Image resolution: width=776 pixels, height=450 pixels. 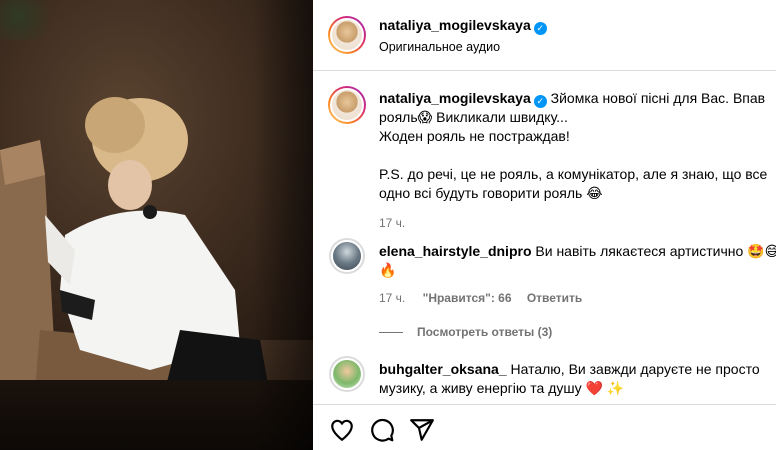 What do you see at coordinates (485, 332) in the screenshot?
I see `view-replies-label: Посмотреть ответы (3)` at bounding box center [485, 332].